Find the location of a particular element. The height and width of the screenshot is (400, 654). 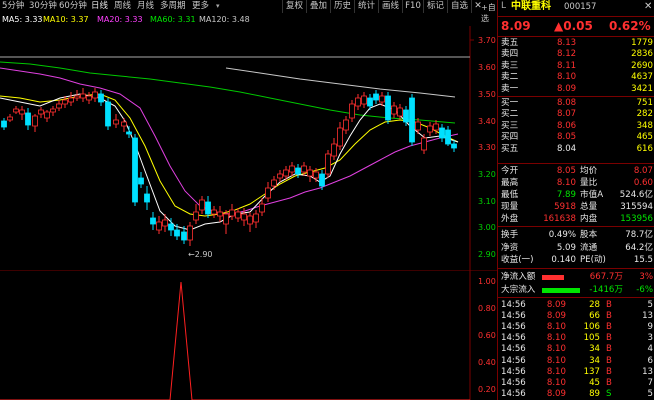

flow-pct: 3% is located at coordinates (646, 277).